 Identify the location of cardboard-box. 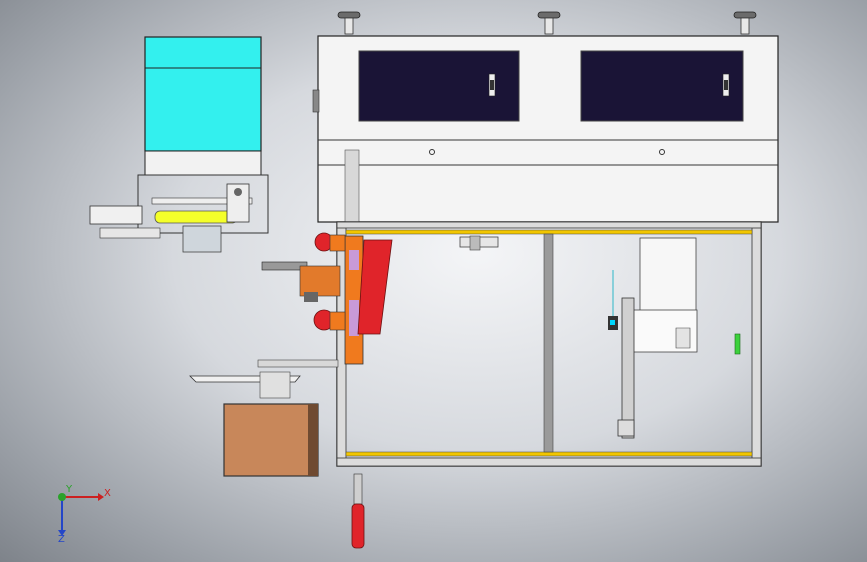
(271, 440).